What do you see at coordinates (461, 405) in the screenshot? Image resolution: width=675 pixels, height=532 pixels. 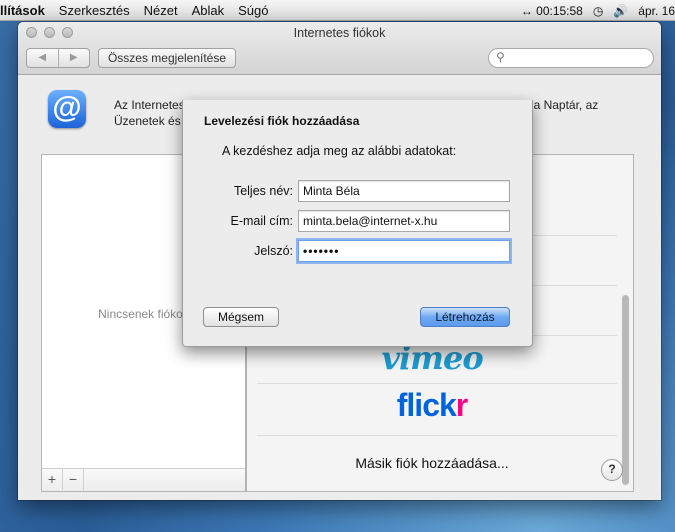 I see `flickr-logo-part-2: r` at bounding box center [461, 405].